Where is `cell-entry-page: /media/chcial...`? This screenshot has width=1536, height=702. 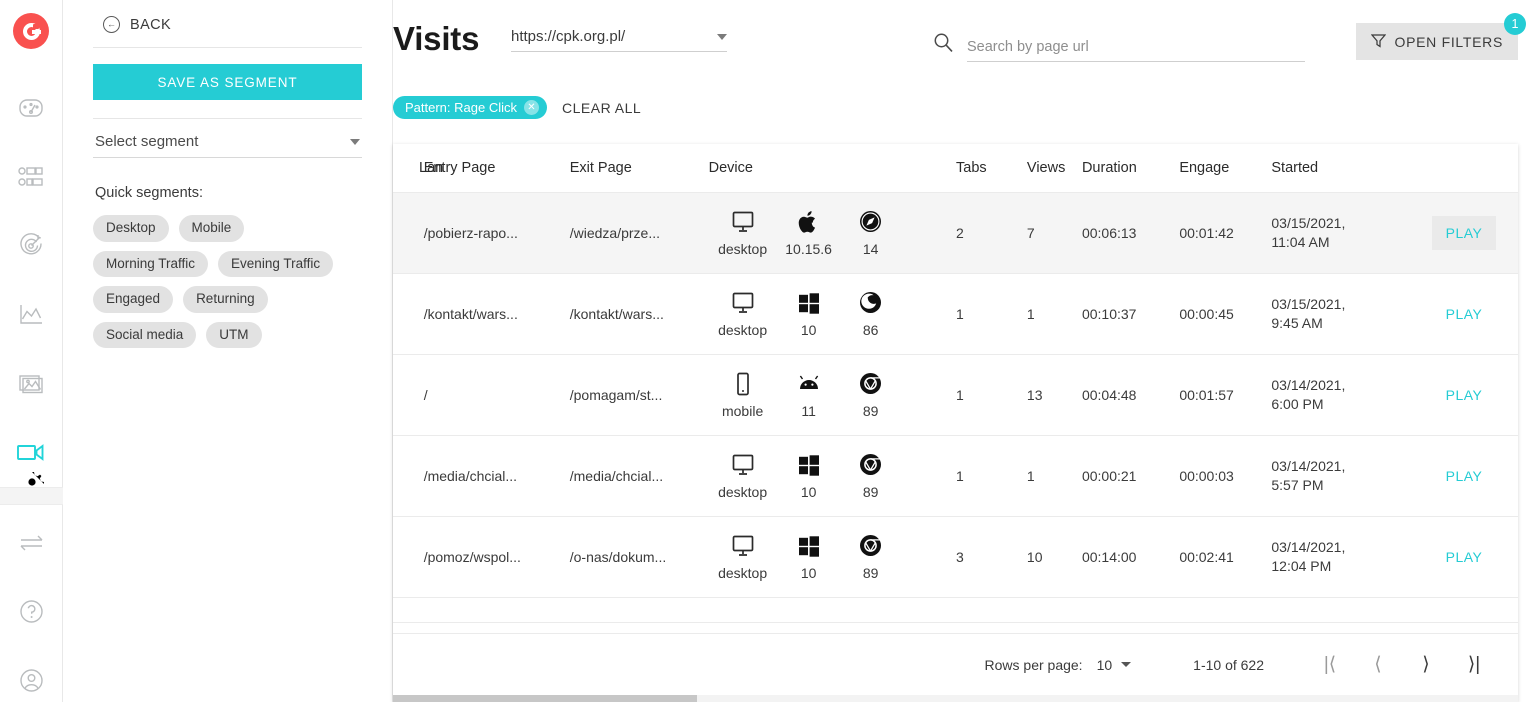
cell-entry-page: /media/chcial... is located at coordinates (496, 476).